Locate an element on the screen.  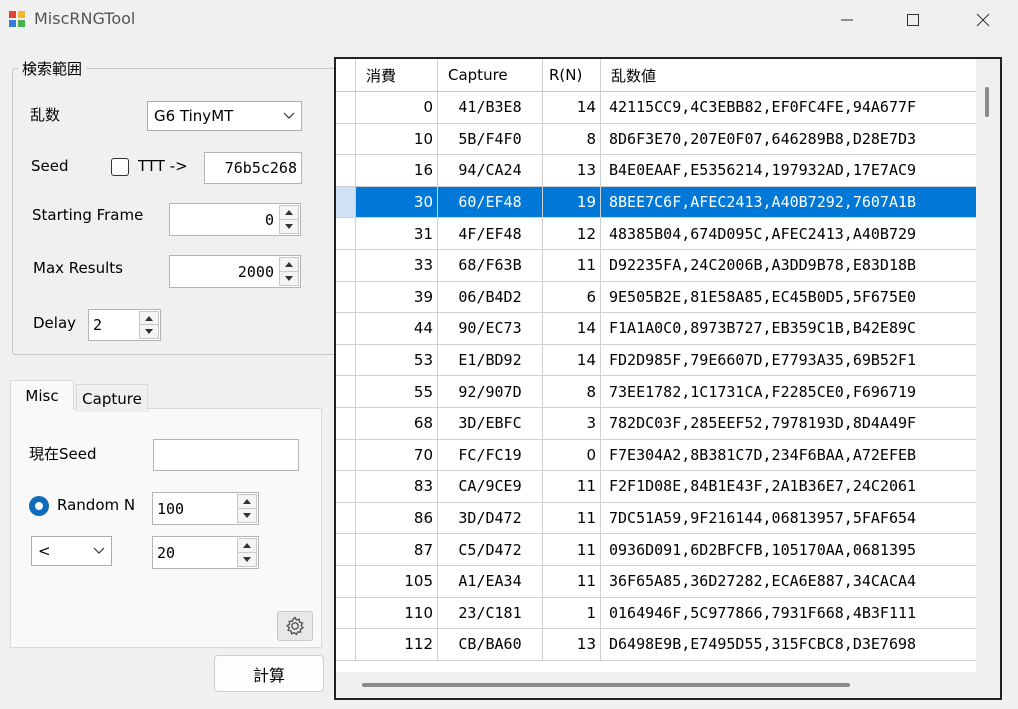
ttt-checkbox is located at coordinates (120, 167).